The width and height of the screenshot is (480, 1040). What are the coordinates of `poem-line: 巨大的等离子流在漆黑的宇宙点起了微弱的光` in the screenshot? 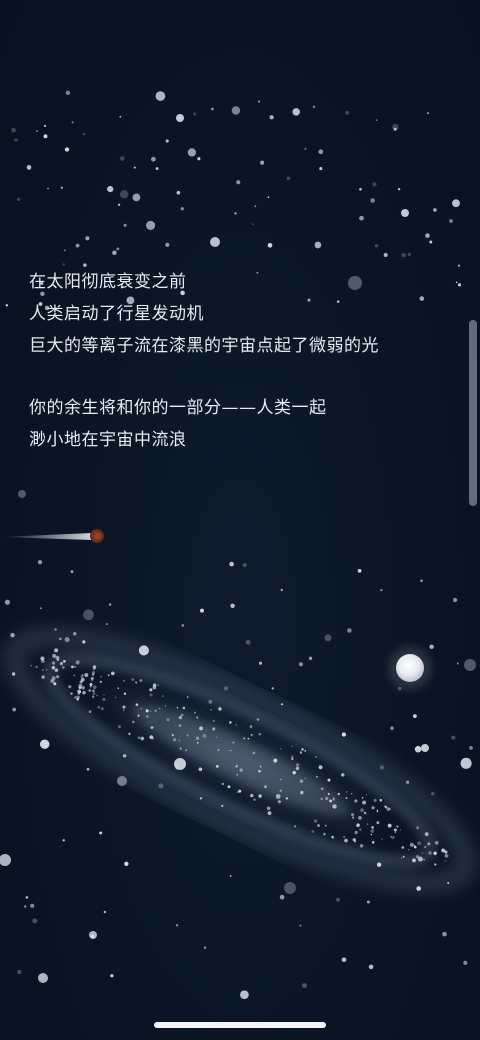 It's located at (204, 346).